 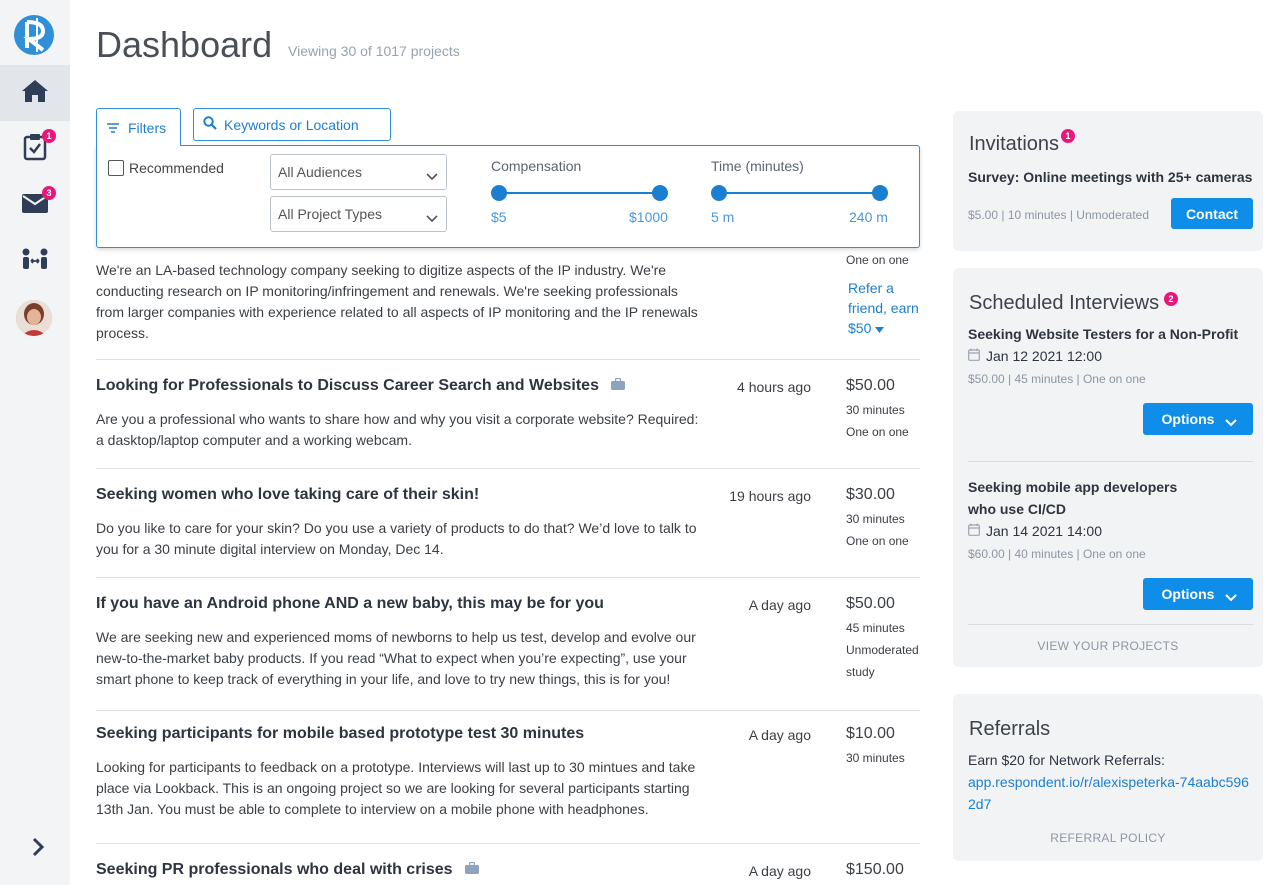 I want to click on user-avatar, so click(x=34, y=318).